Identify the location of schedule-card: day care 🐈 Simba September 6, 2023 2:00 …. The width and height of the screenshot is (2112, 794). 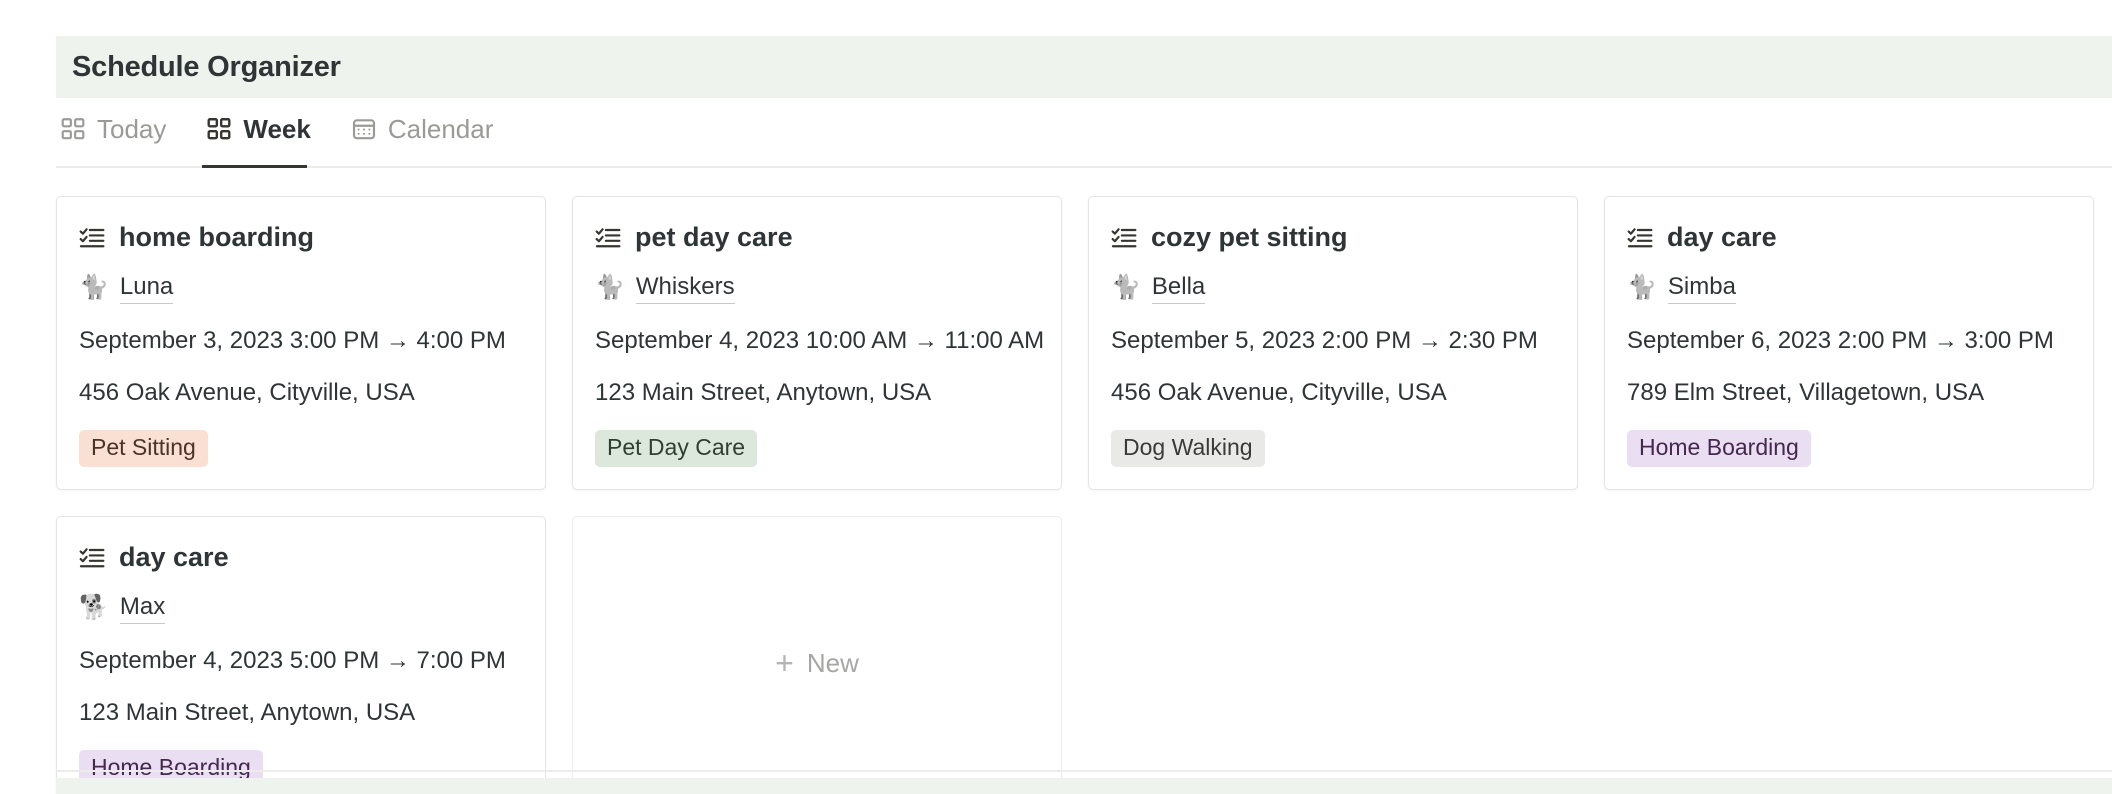
(1849, 343).